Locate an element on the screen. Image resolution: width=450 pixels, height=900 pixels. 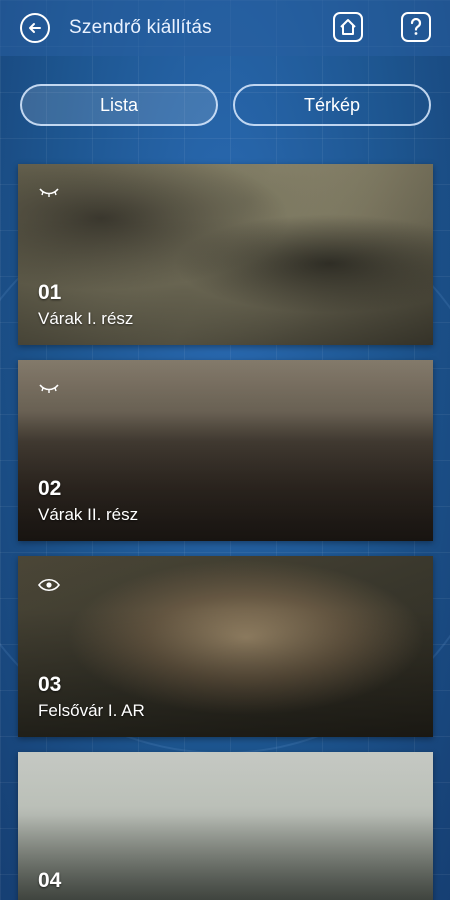
card-number: 03 is located at coordinates (50, 684).